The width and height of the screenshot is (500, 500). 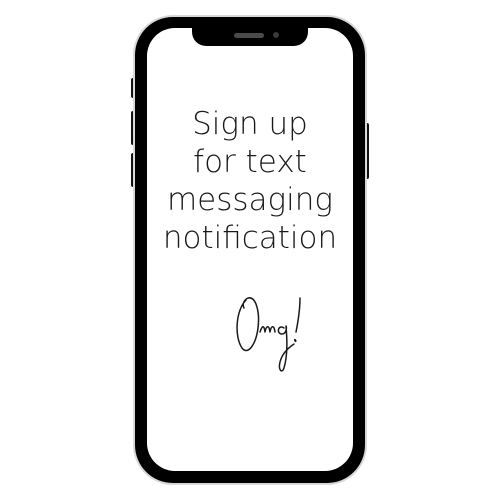 I want to click on speaker-grille, so click(x=249, y=35).